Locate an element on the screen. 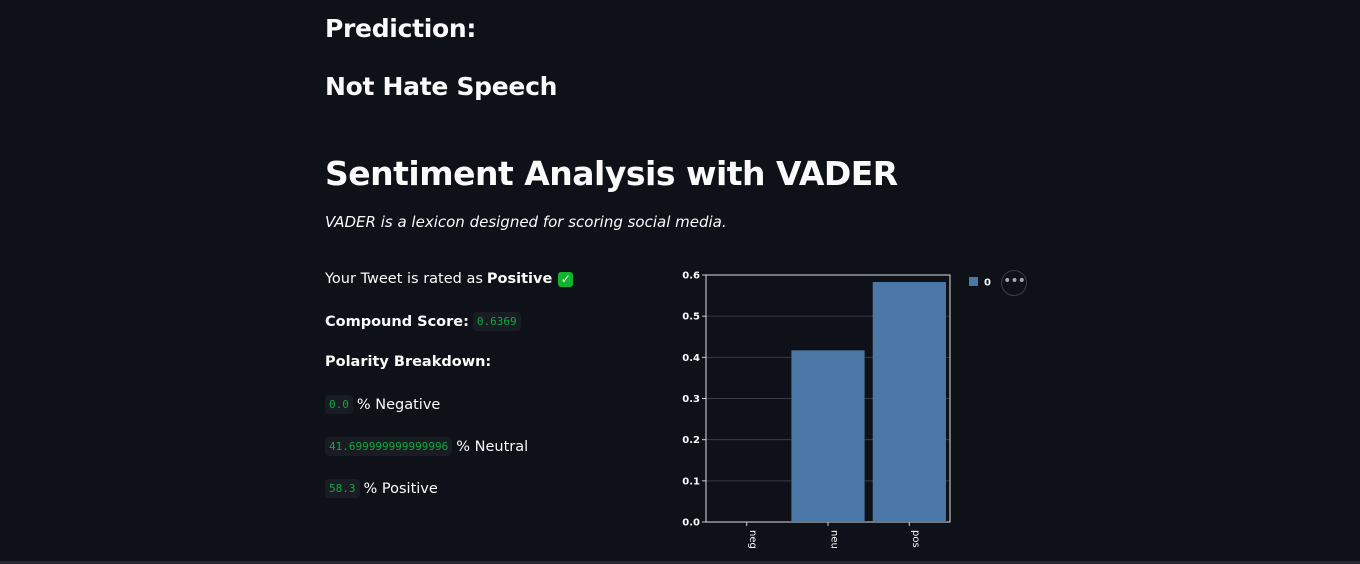 The height and width of the screenshot is (564, 1360). y-tick-label: 0.4 is located at coordinates (691, 358).